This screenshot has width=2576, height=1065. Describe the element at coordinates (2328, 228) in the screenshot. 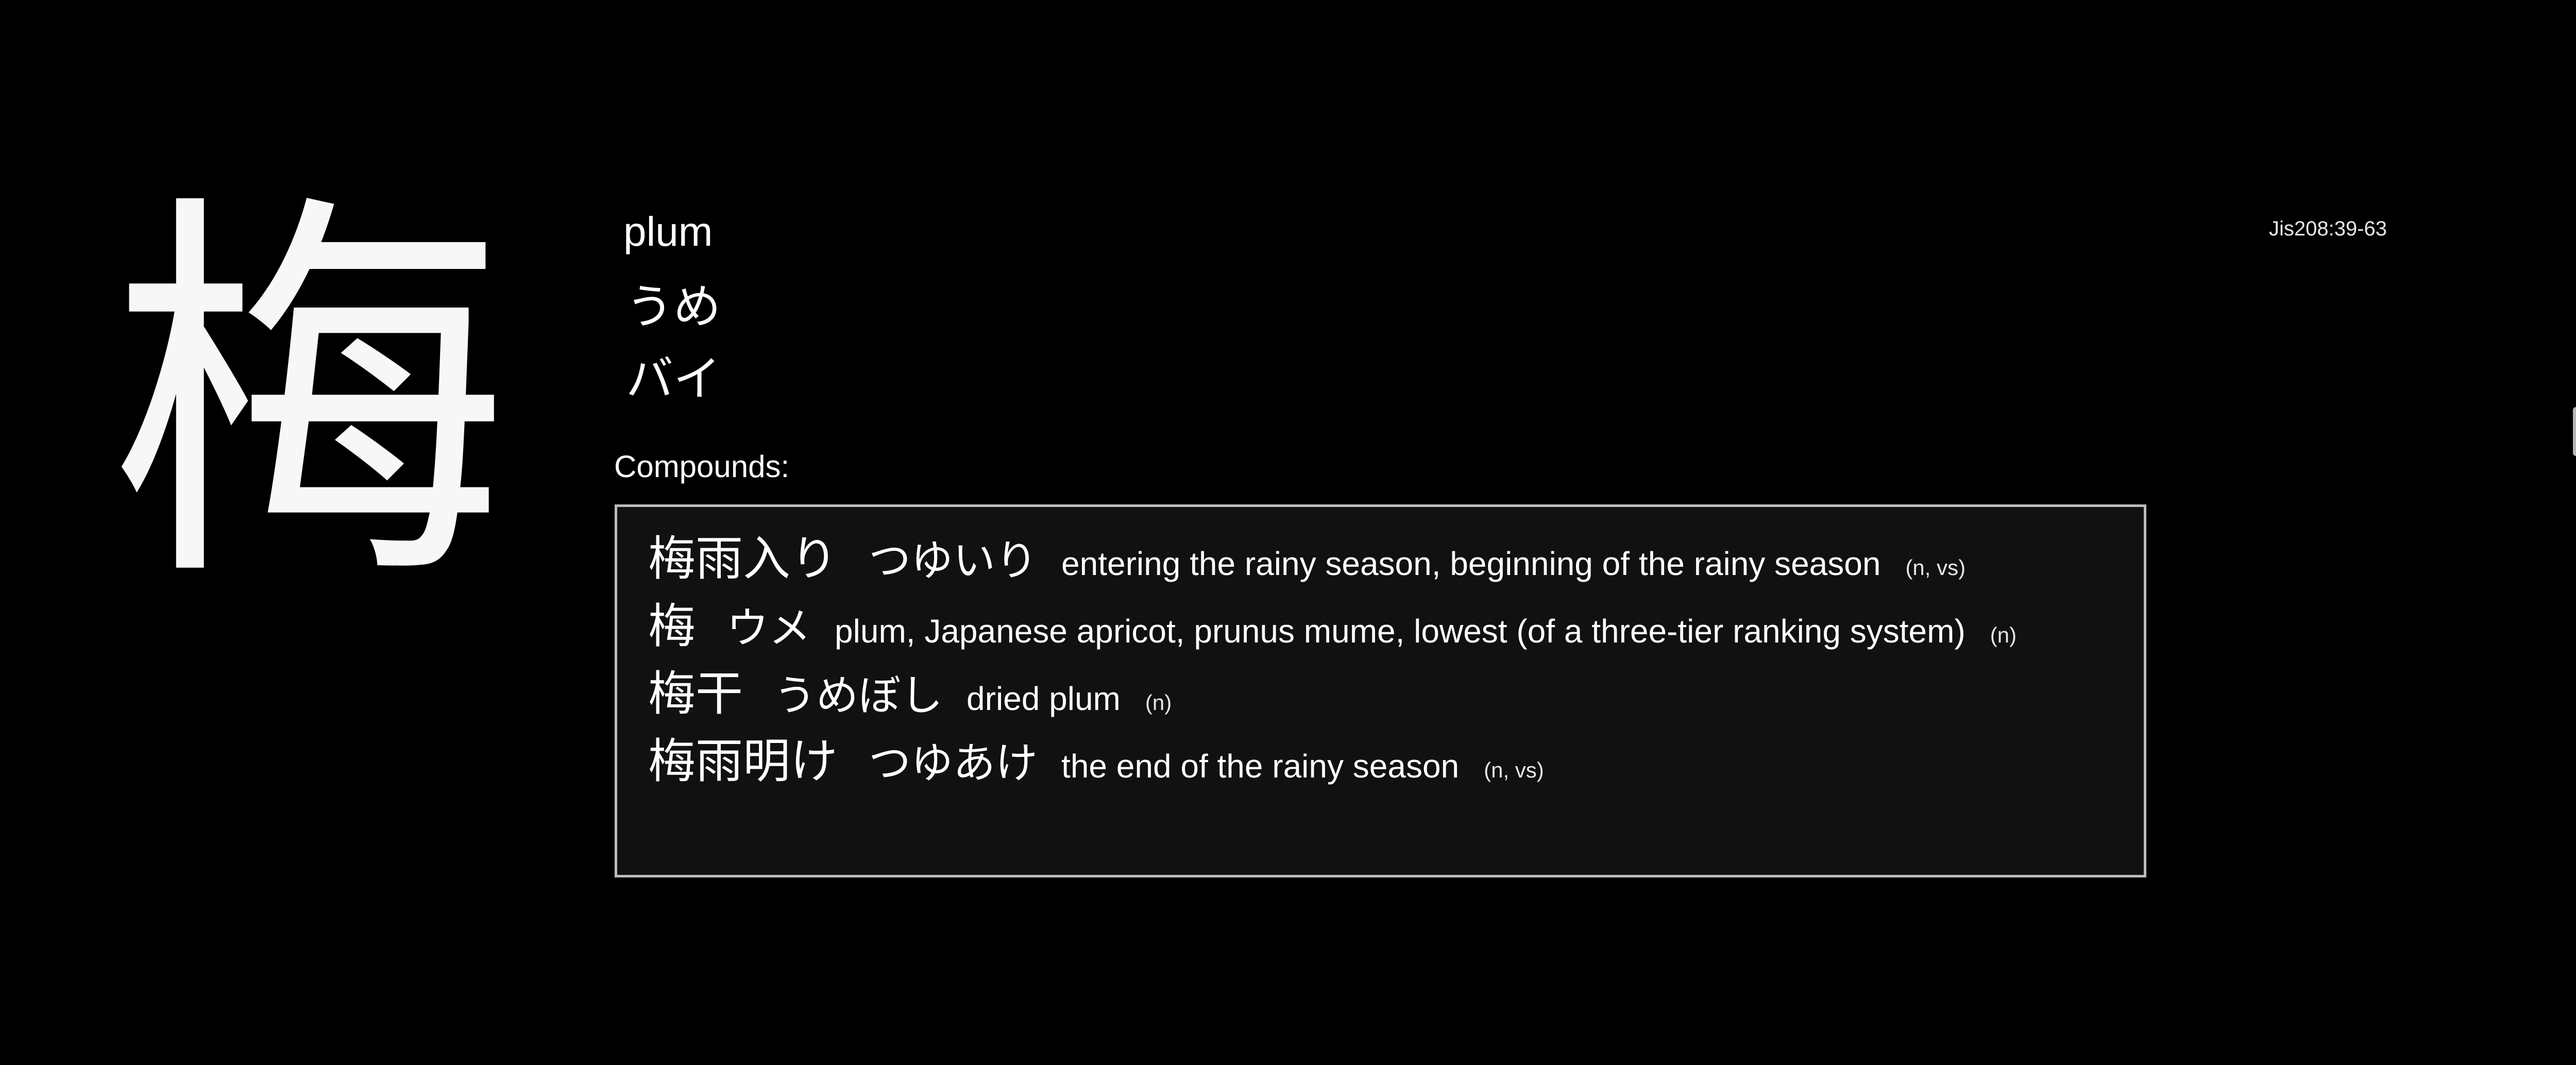

I see `jis-code: Jis208:39-63` at that location.